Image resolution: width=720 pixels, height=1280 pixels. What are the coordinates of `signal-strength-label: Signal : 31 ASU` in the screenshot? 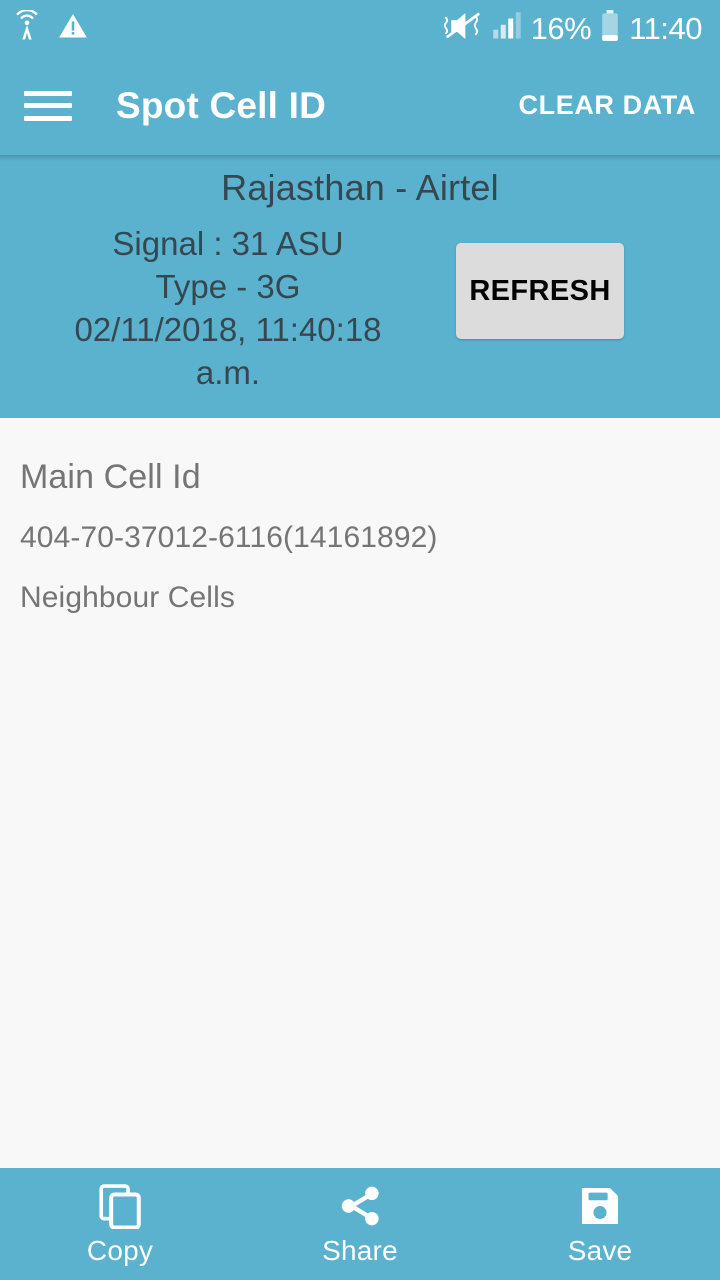 It's located at (228, 243).